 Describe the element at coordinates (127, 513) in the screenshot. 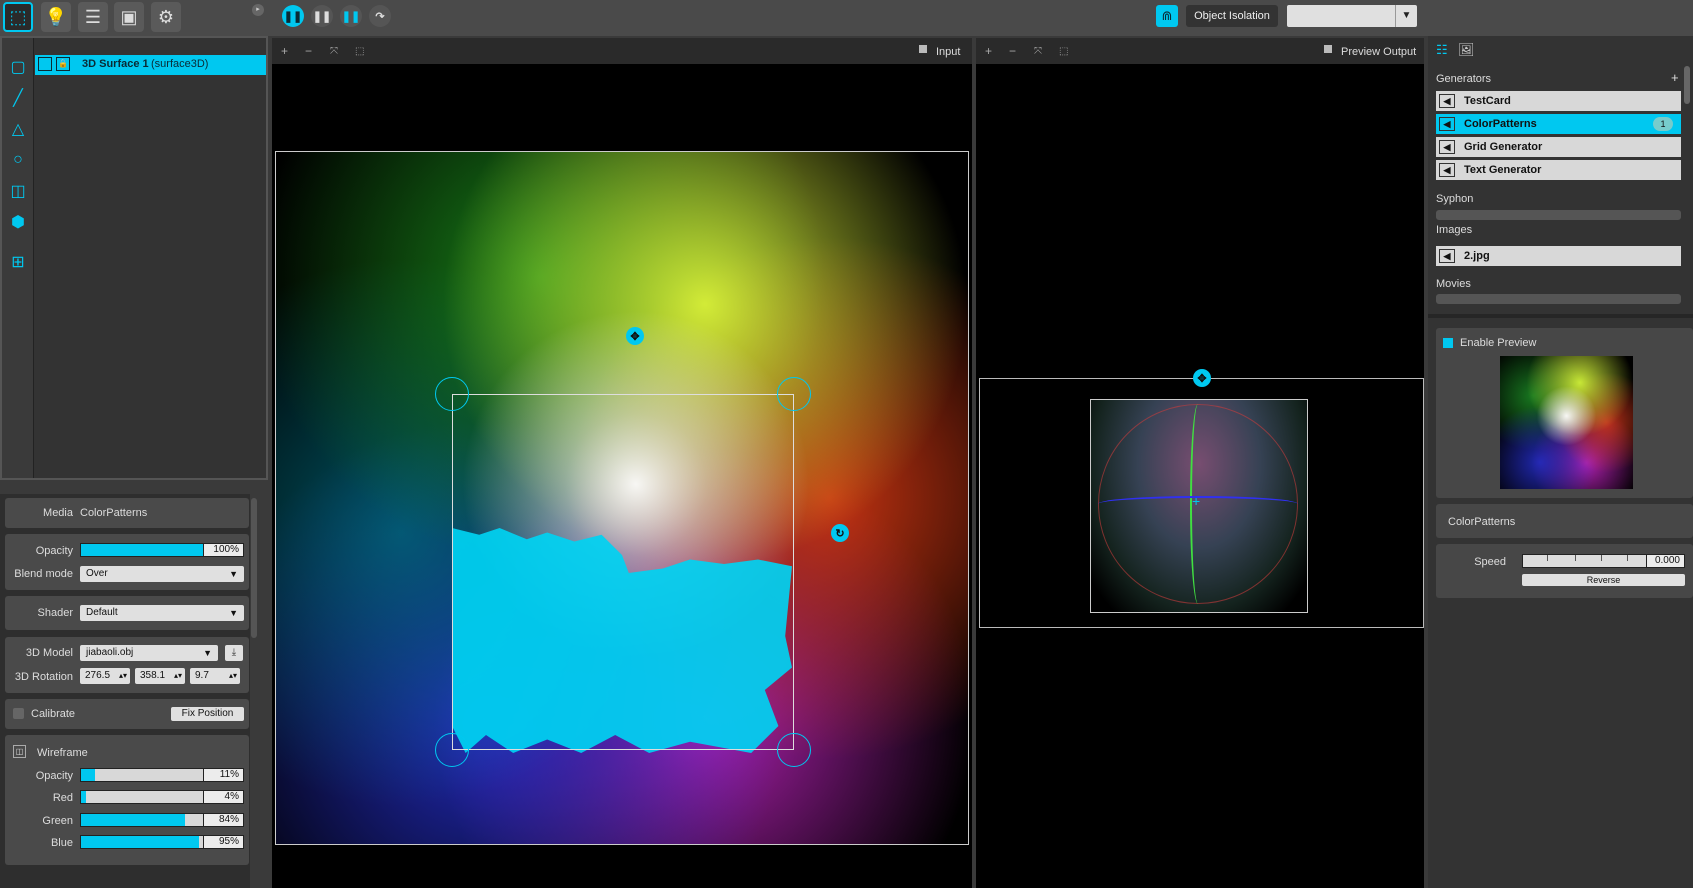

I see `media-group: Media ColorPatterns` at that location.